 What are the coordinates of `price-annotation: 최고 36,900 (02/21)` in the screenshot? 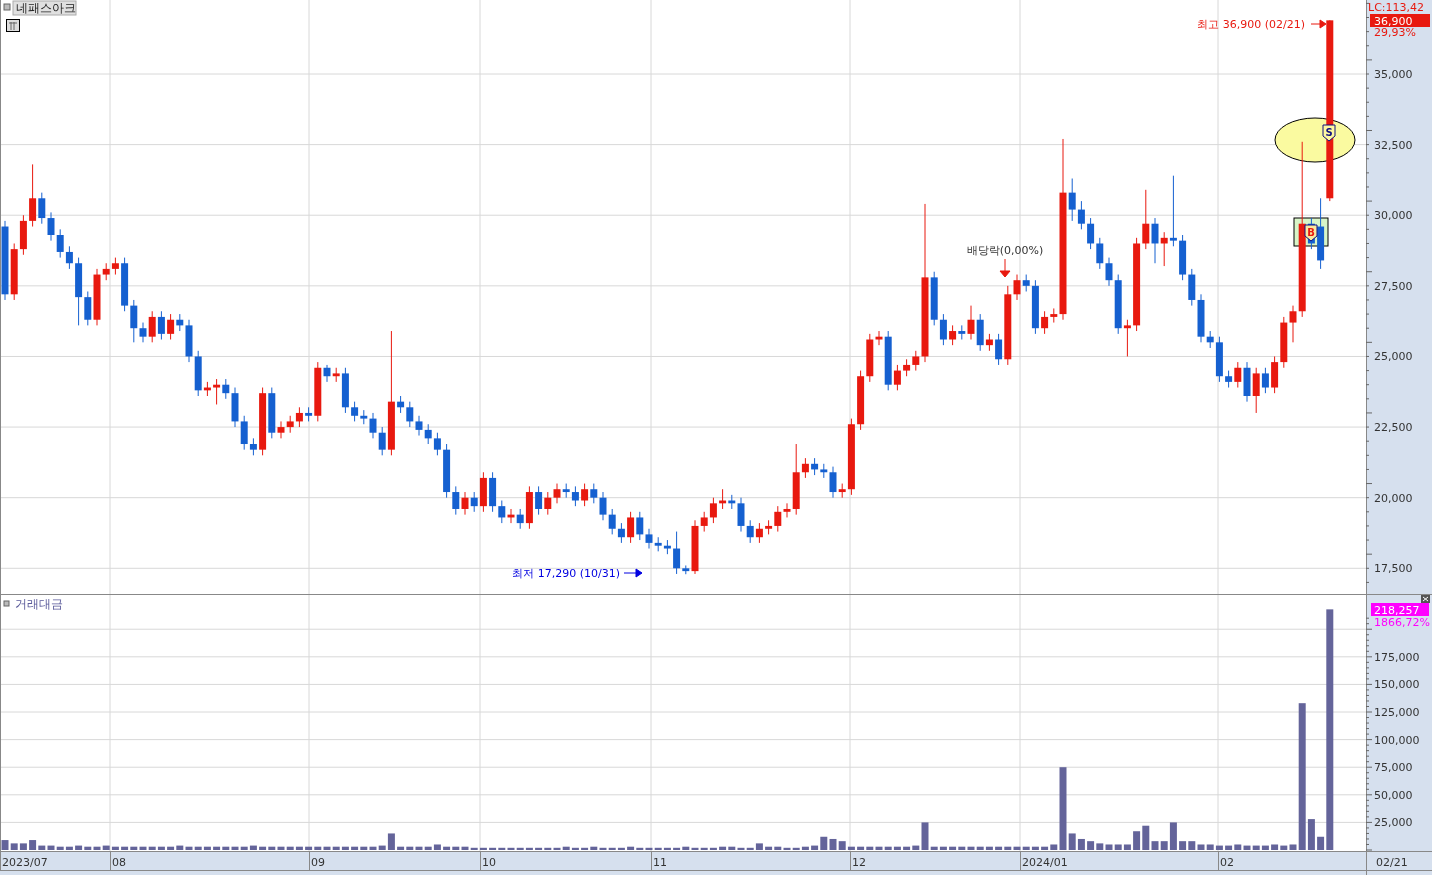 It's located at (1251, 24).